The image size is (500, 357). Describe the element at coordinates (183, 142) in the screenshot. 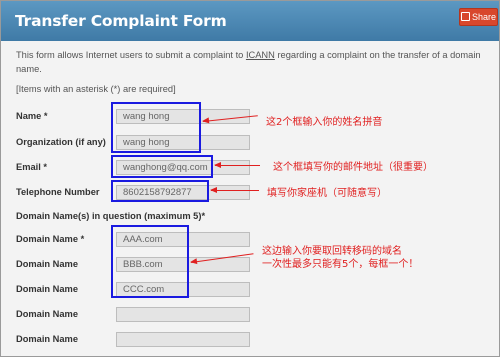

I see `organization-input: wang hong` at that location.